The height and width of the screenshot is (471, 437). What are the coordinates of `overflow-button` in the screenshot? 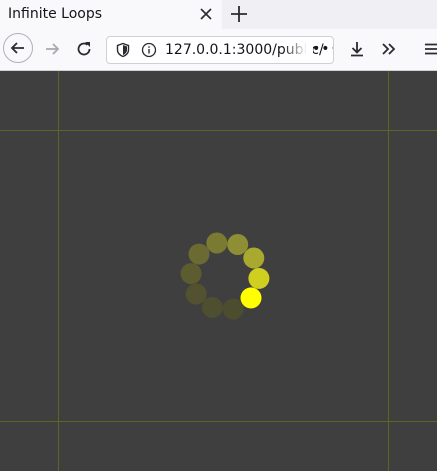 It's located at (389, 49).